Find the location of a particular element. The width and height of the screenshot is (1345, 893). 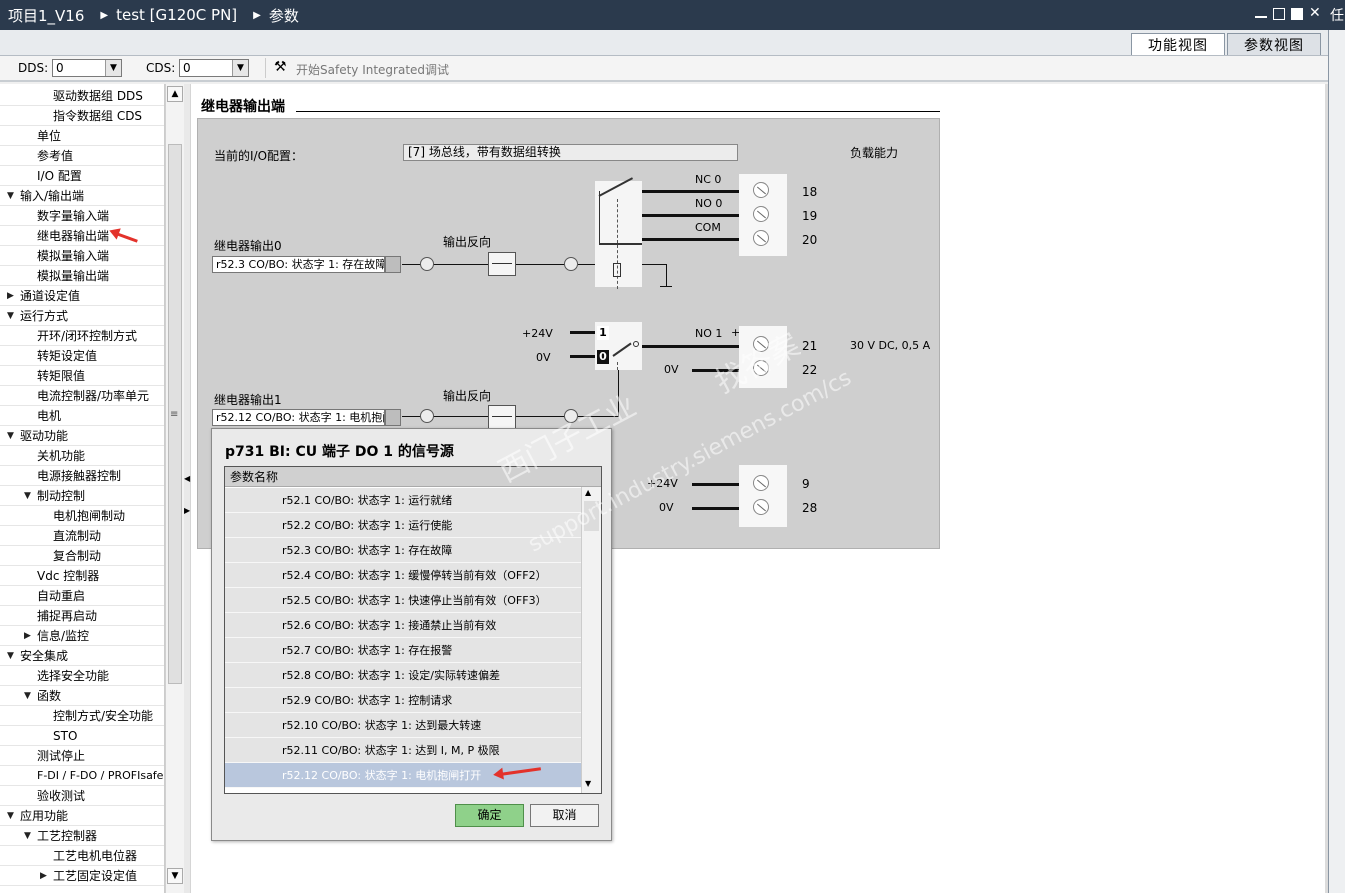

parameter-row: r52.1 CO/BO: 状态字 1: 运行就绪 is located at coordinates (403, 500).